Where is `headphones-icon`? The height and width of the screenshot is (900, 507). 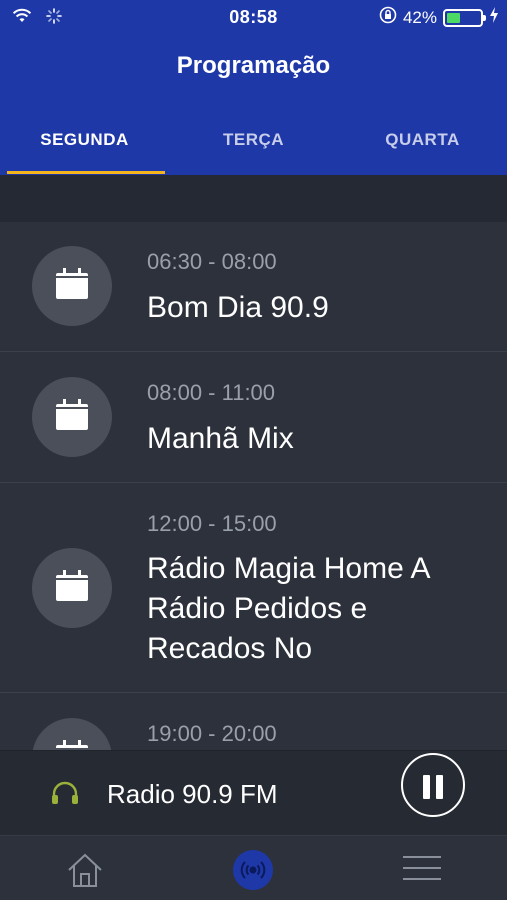 headphones-icon is located at coordinates (65, 795).